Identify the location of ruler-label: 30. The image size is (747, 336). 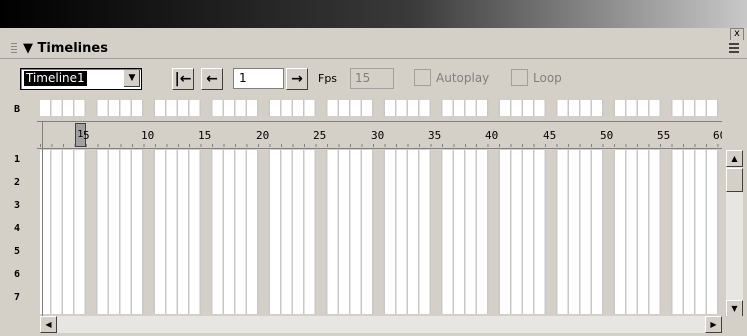
(378, 135).